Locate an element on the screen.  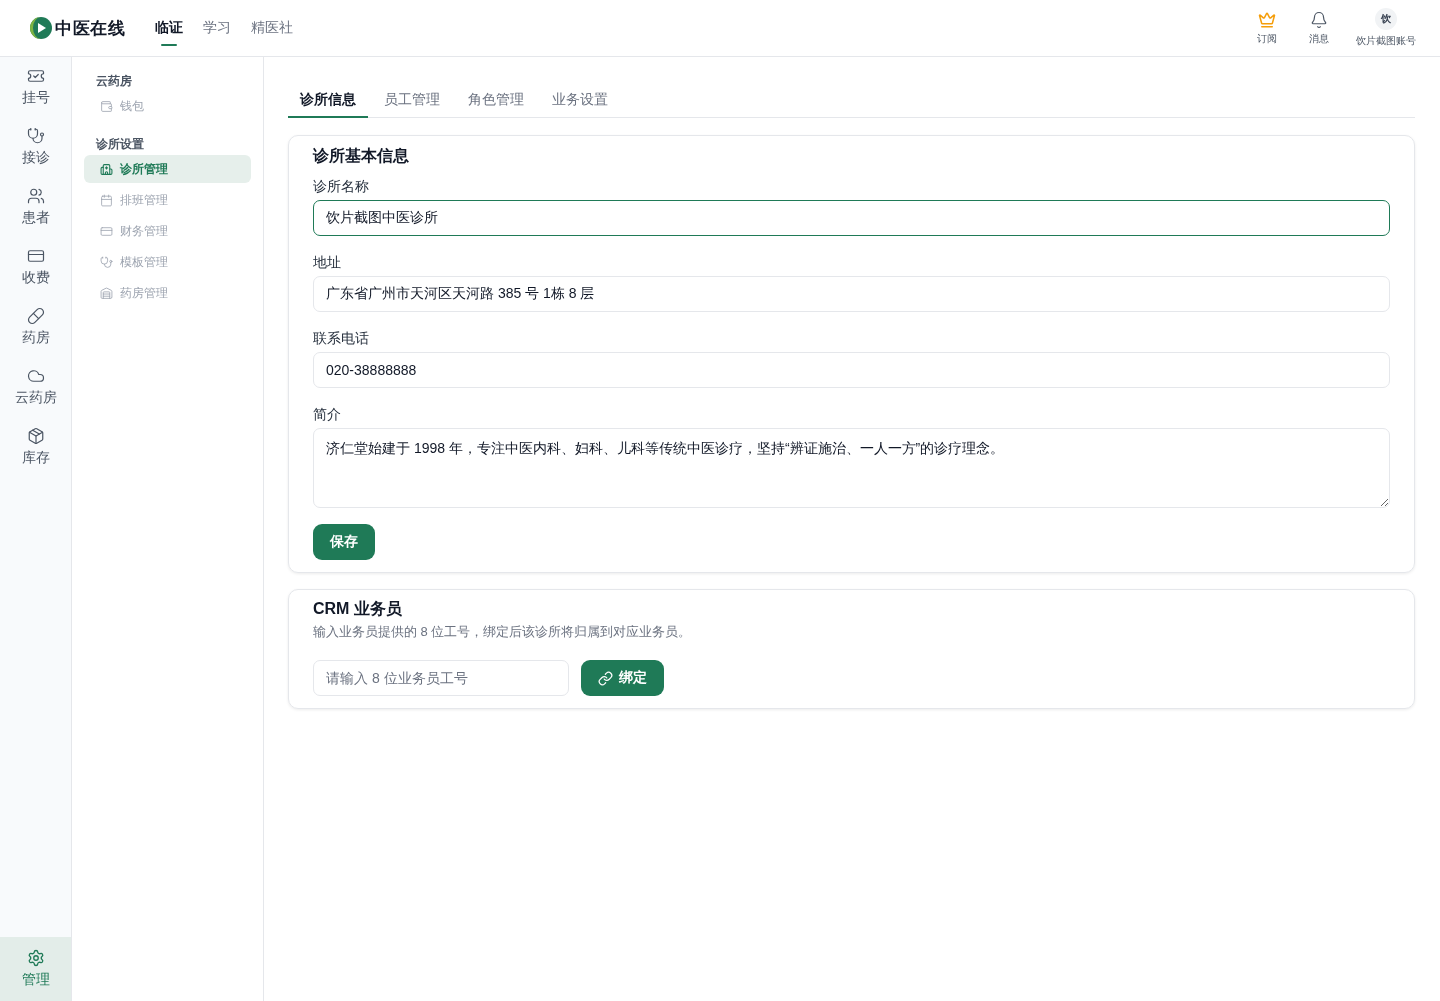
card-description: 输入业务员提供的 8 位工号，绑定后该诊所将归属到对应业务员。 is located at coordinates (503, 632).